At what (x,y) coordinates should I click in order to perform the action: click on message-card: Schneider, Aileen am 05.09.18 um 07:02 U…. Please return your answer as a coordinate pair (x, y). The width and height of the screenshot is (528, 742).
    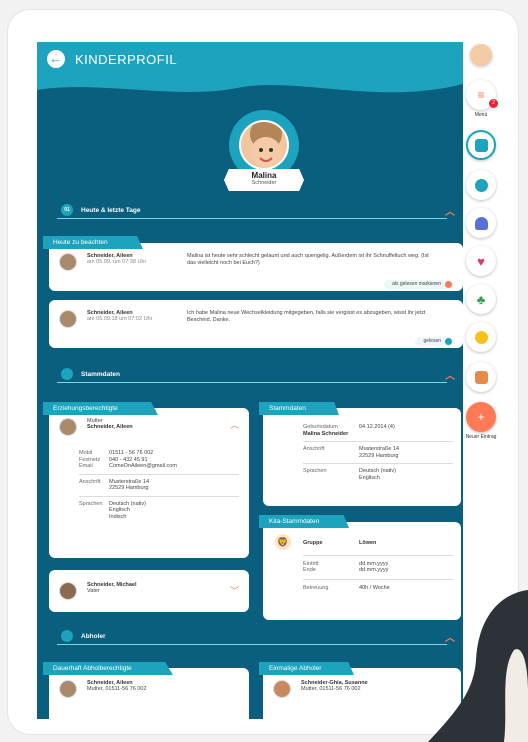
    Looking at the image, I should click on (256, 324).